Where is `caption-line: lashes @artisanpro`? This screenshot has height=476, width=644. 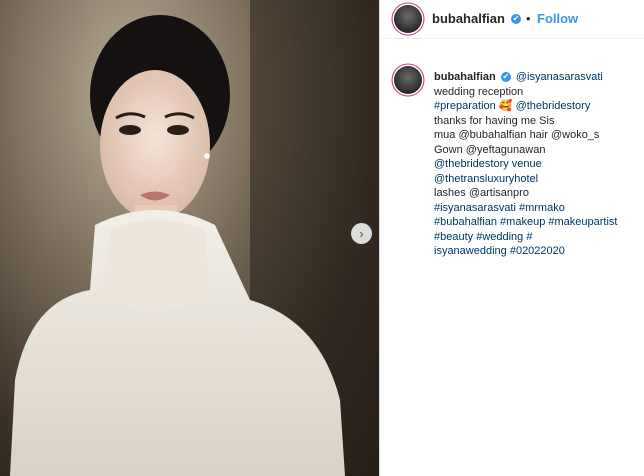
caption-line: lashes @artisanpro is located at coordinates (481, 193).